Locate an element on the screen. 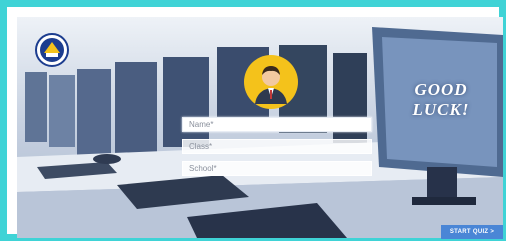 The height and width of the screenshot is (241, 506). class-input is located at coordinates (277, 146).